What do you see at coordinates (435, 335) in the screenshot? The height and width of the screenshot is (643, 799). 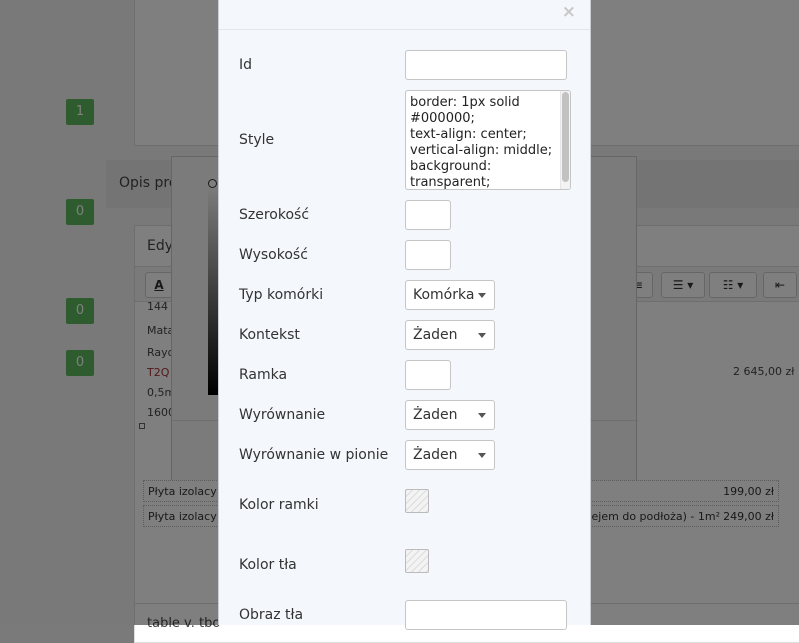 I see `context-value: Żaden` at bounding box center [435, 335].